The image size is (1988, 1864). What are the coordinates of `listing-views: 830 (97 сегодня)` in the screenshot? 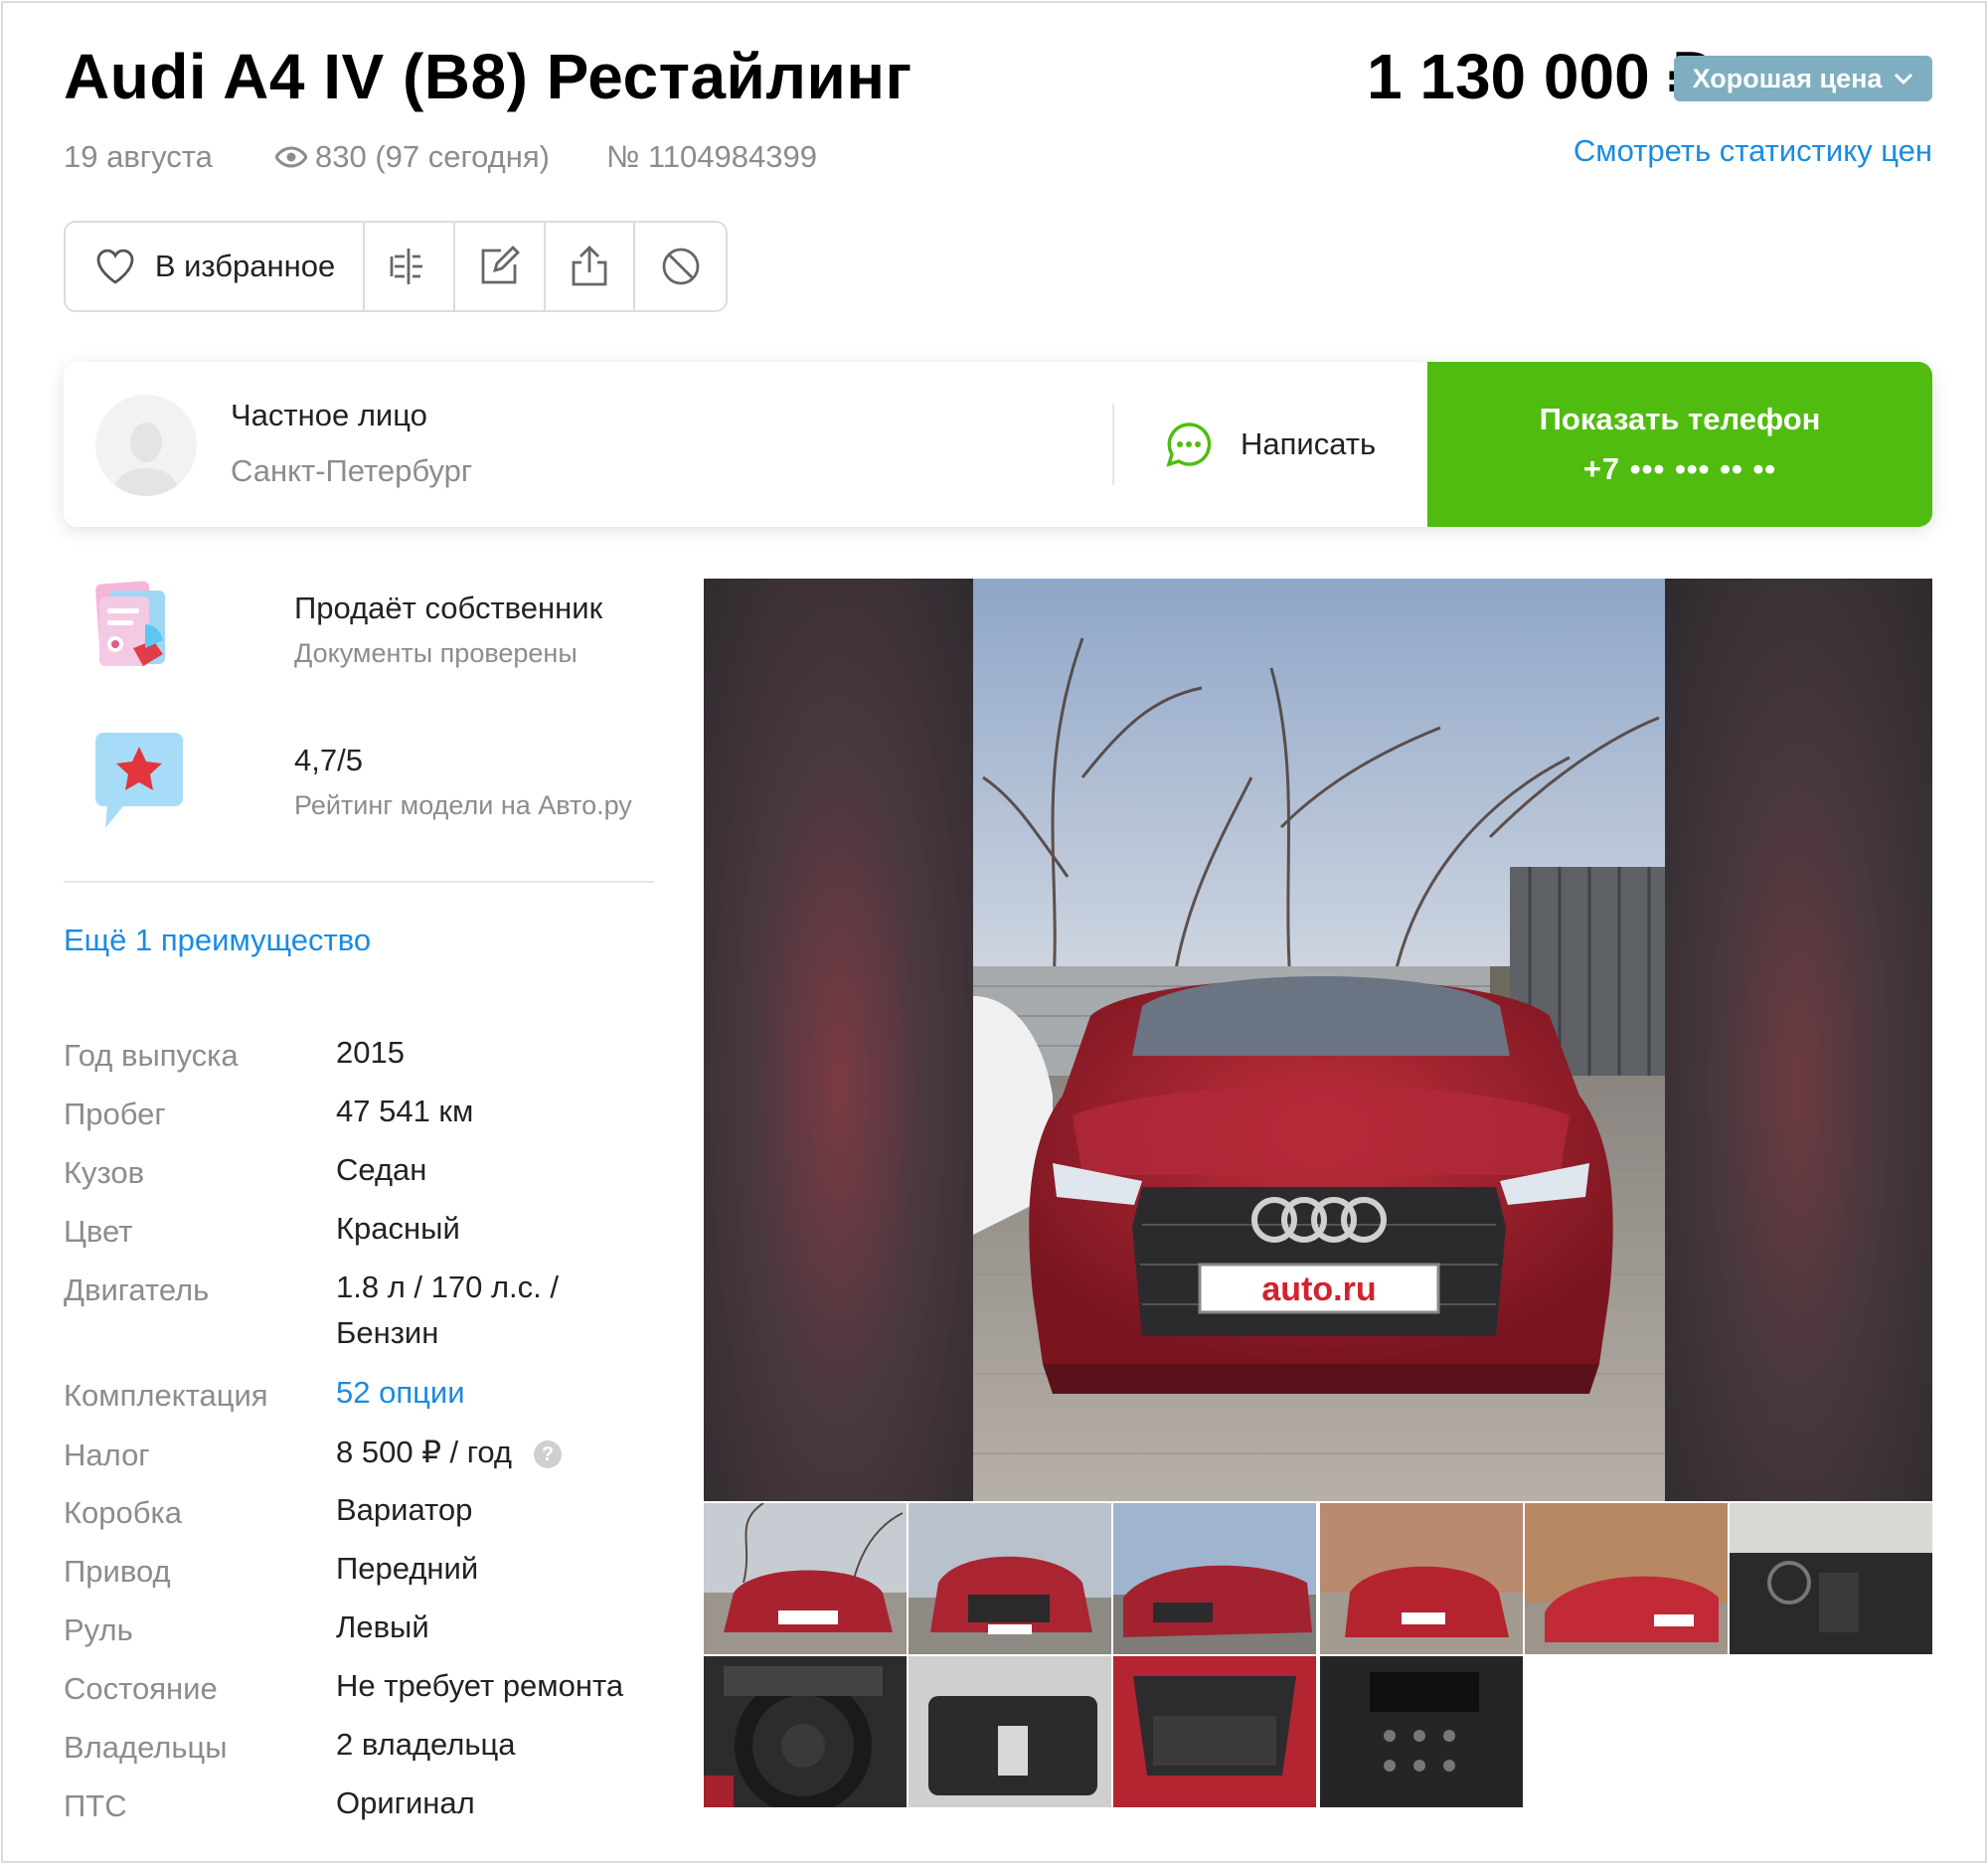 It's located at (440, 157).